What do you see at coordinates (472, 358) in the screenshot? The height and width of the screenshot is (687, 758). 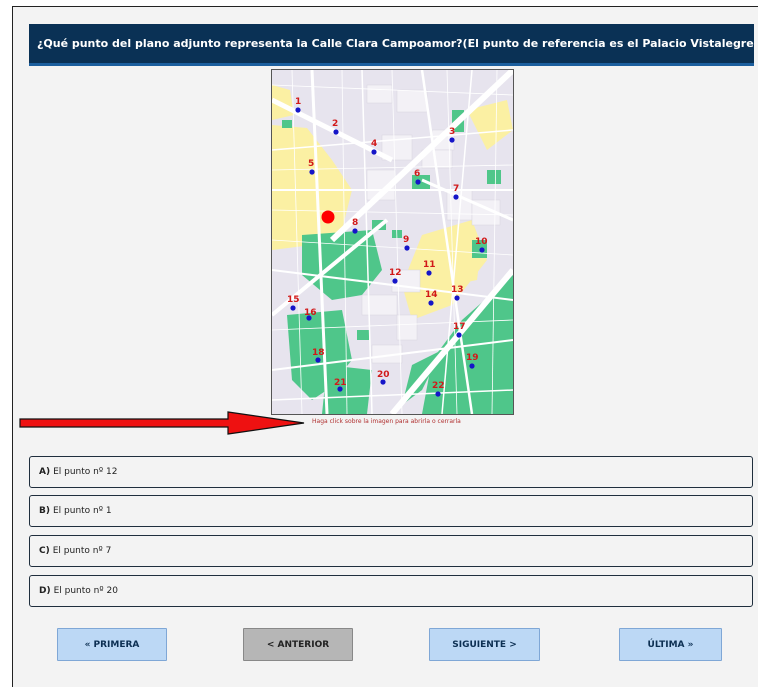 I see `point-label-19: 19` at bounding box center [472, 358].